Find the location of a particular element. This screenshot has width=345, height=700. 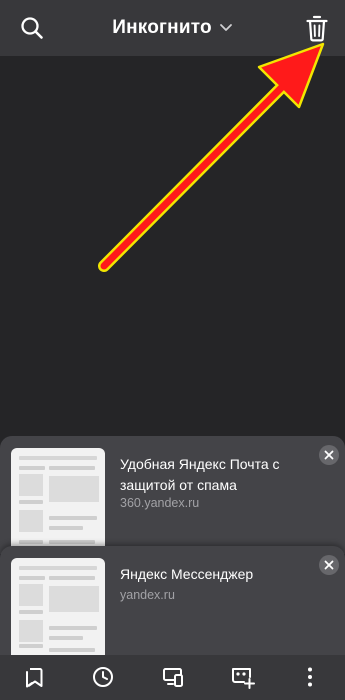

trash-button is located at coordinates (317, 28).